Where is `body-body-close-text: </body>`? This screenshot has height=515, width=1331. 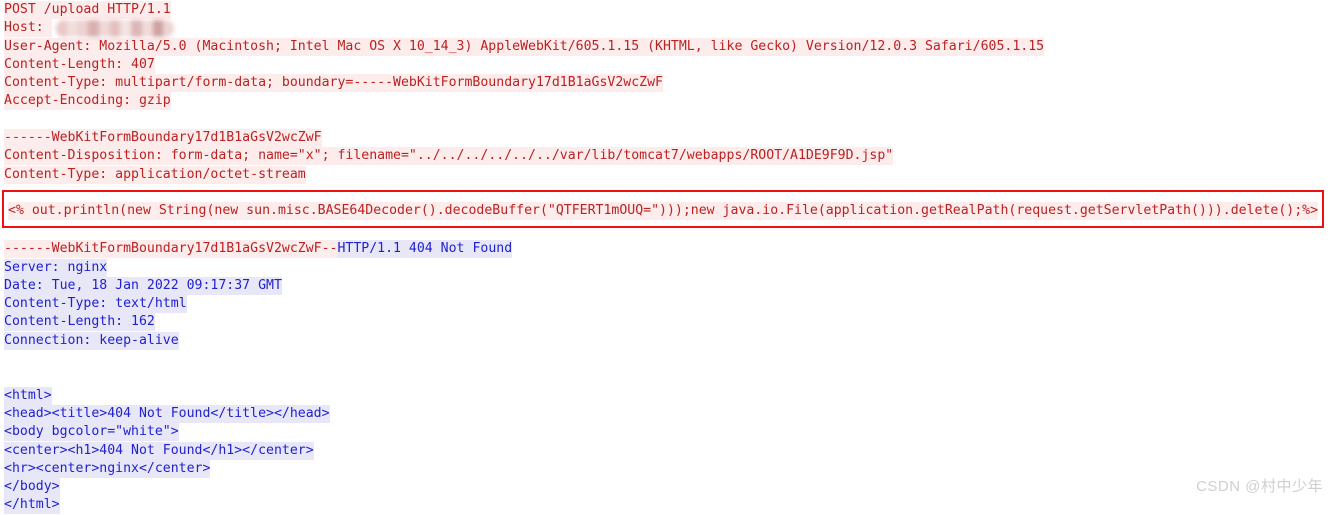 body-body-close-text: </body> is located at coordinates (32, 487).